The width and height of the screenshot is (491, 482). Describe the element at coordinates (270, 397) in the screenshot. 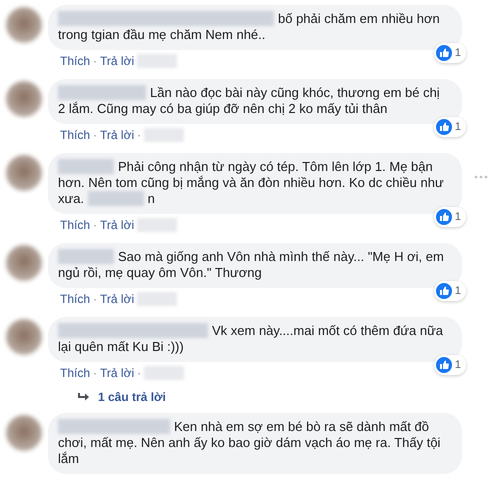

I see `replies-link: 1 câu trả lời` at that location.